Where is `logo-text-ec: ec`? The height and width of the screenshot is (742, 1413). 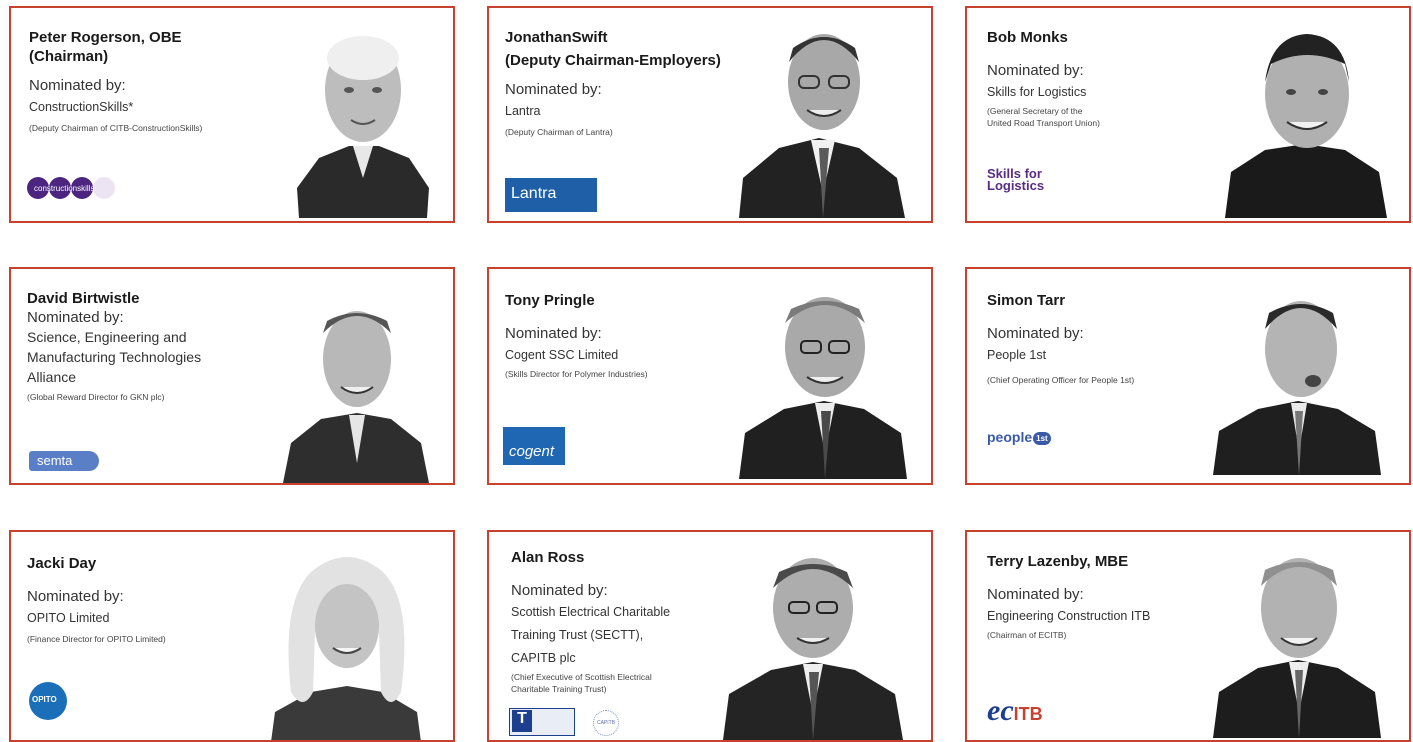 logo-text-ec: ec is located at coordinates (1000, 710).